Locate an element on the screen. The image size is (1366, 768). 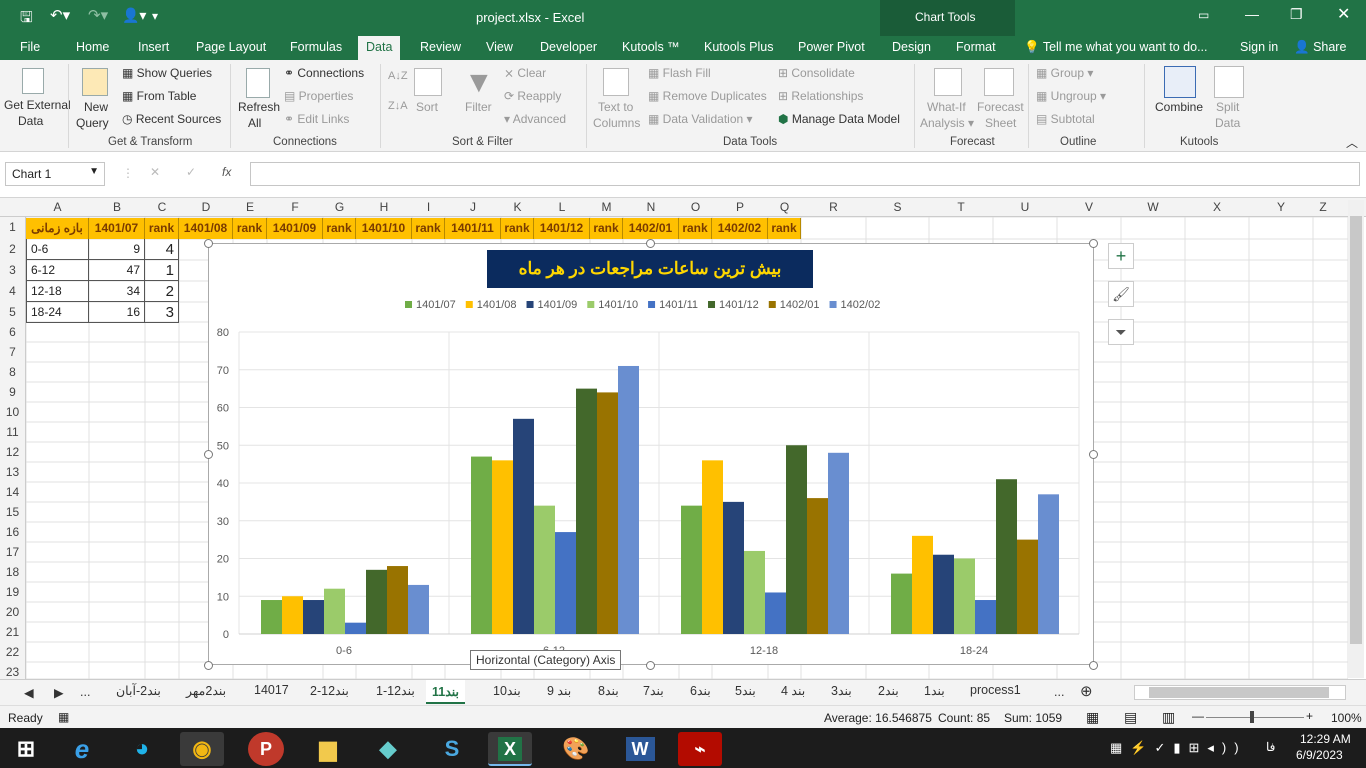
forecast-sheet-label2: Sheet is located at coordinates (1000, 123).